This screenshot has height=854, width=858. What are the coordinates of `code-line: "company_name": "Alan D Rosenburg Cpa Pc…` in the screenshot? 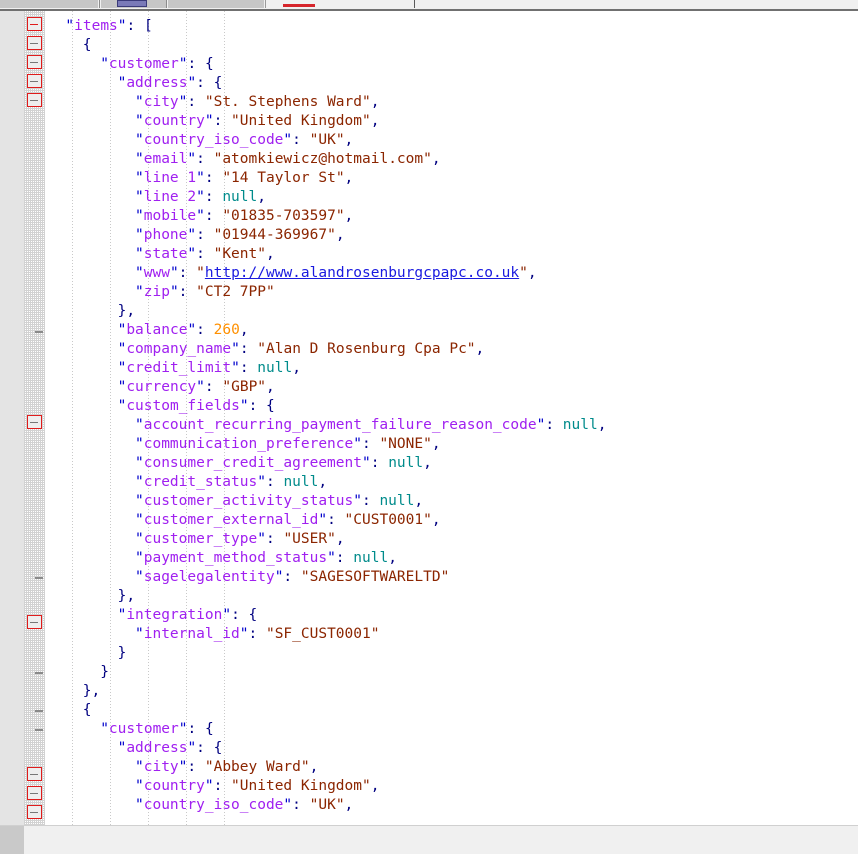 It's located at (451, 349).